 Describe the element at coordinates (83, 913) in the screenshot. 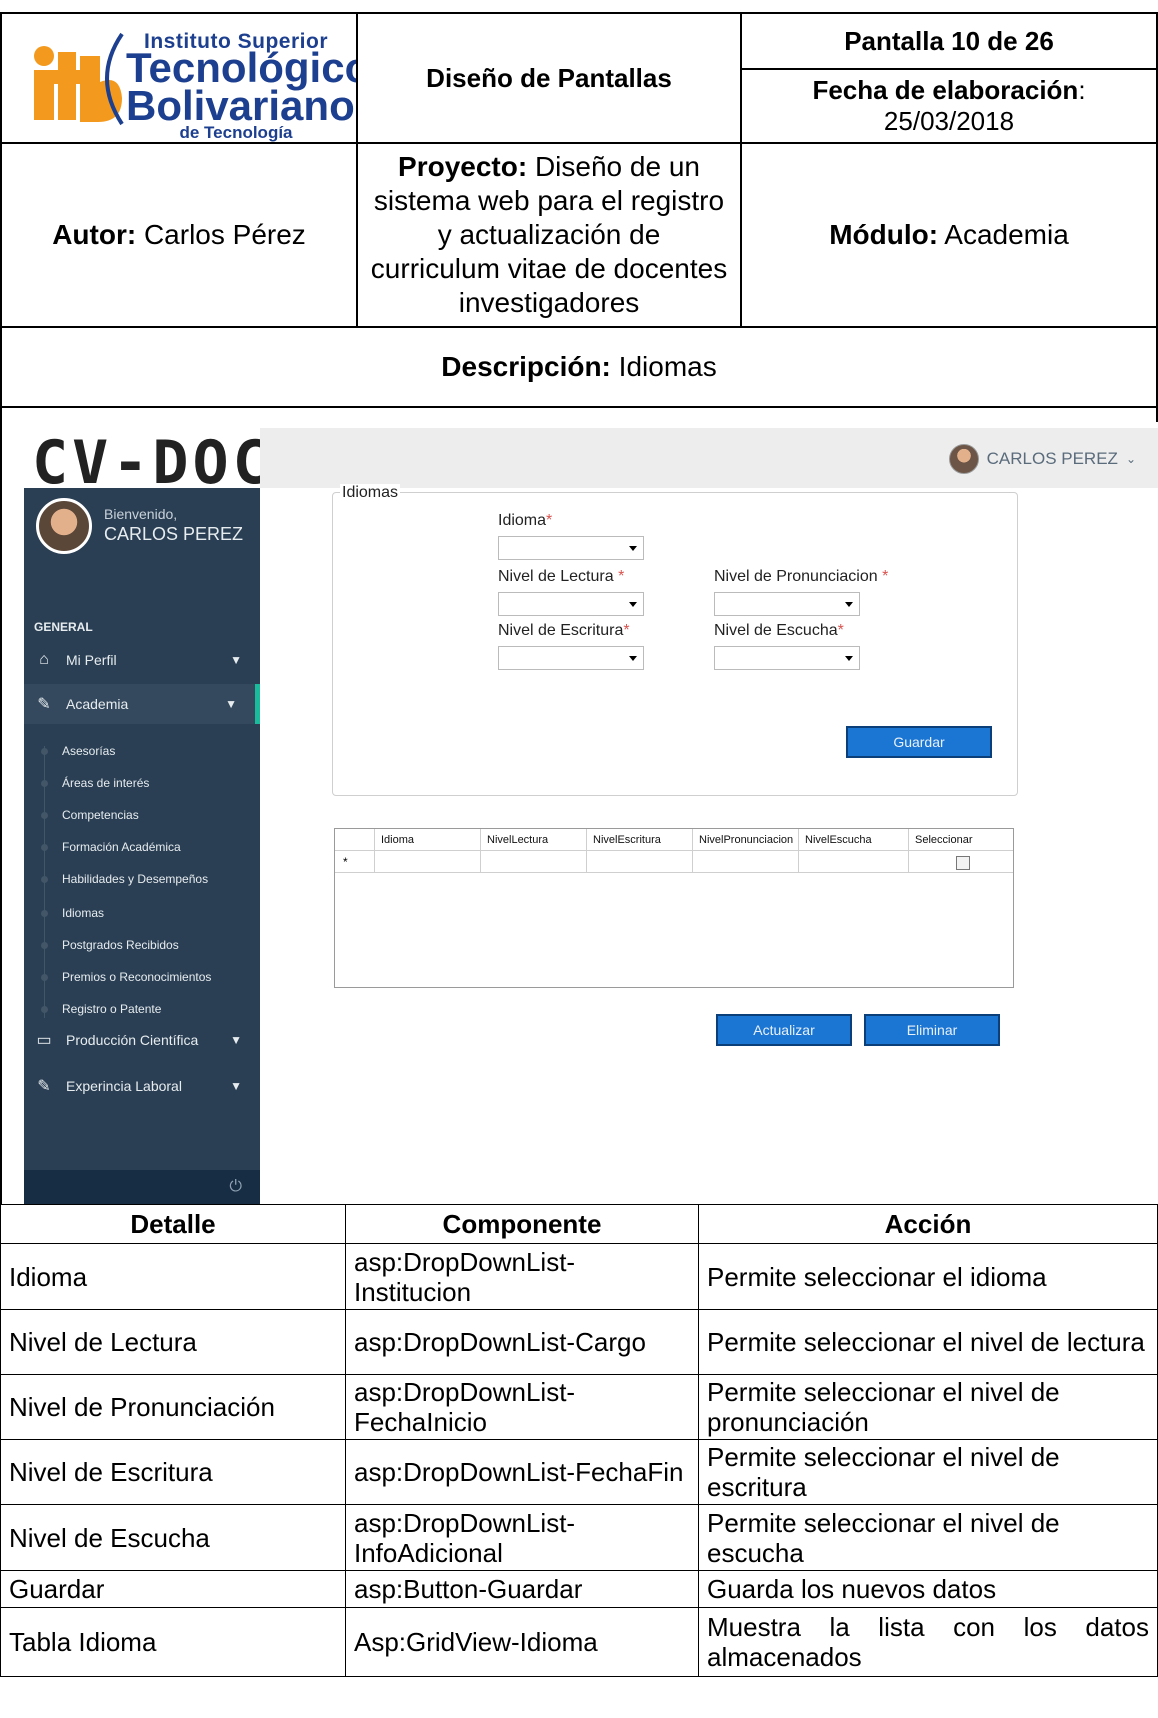

I see `submenu-idiomas: Idiomas` at that location.